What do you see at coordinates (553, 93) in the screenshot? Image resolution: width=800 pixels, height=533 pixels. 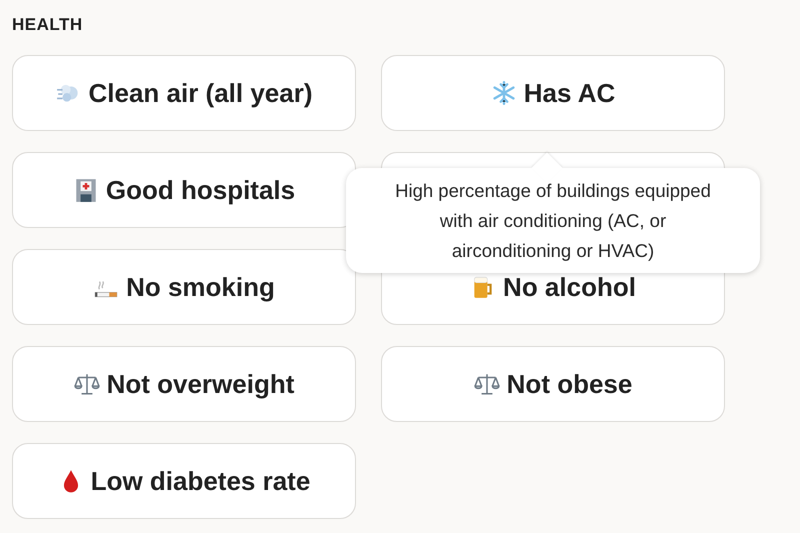 I see `option-button: Has AC` at bounding box center [553, 93].